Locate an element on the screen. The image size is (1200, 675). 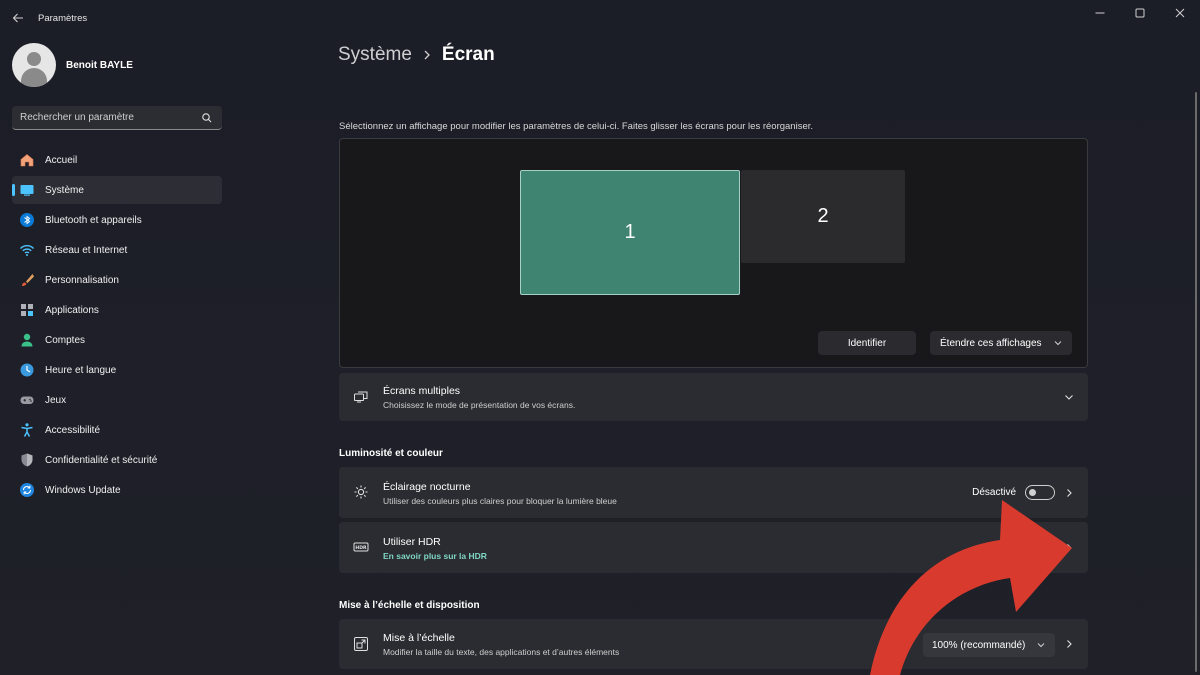
globe-icon is located at coordinates (27, 370).